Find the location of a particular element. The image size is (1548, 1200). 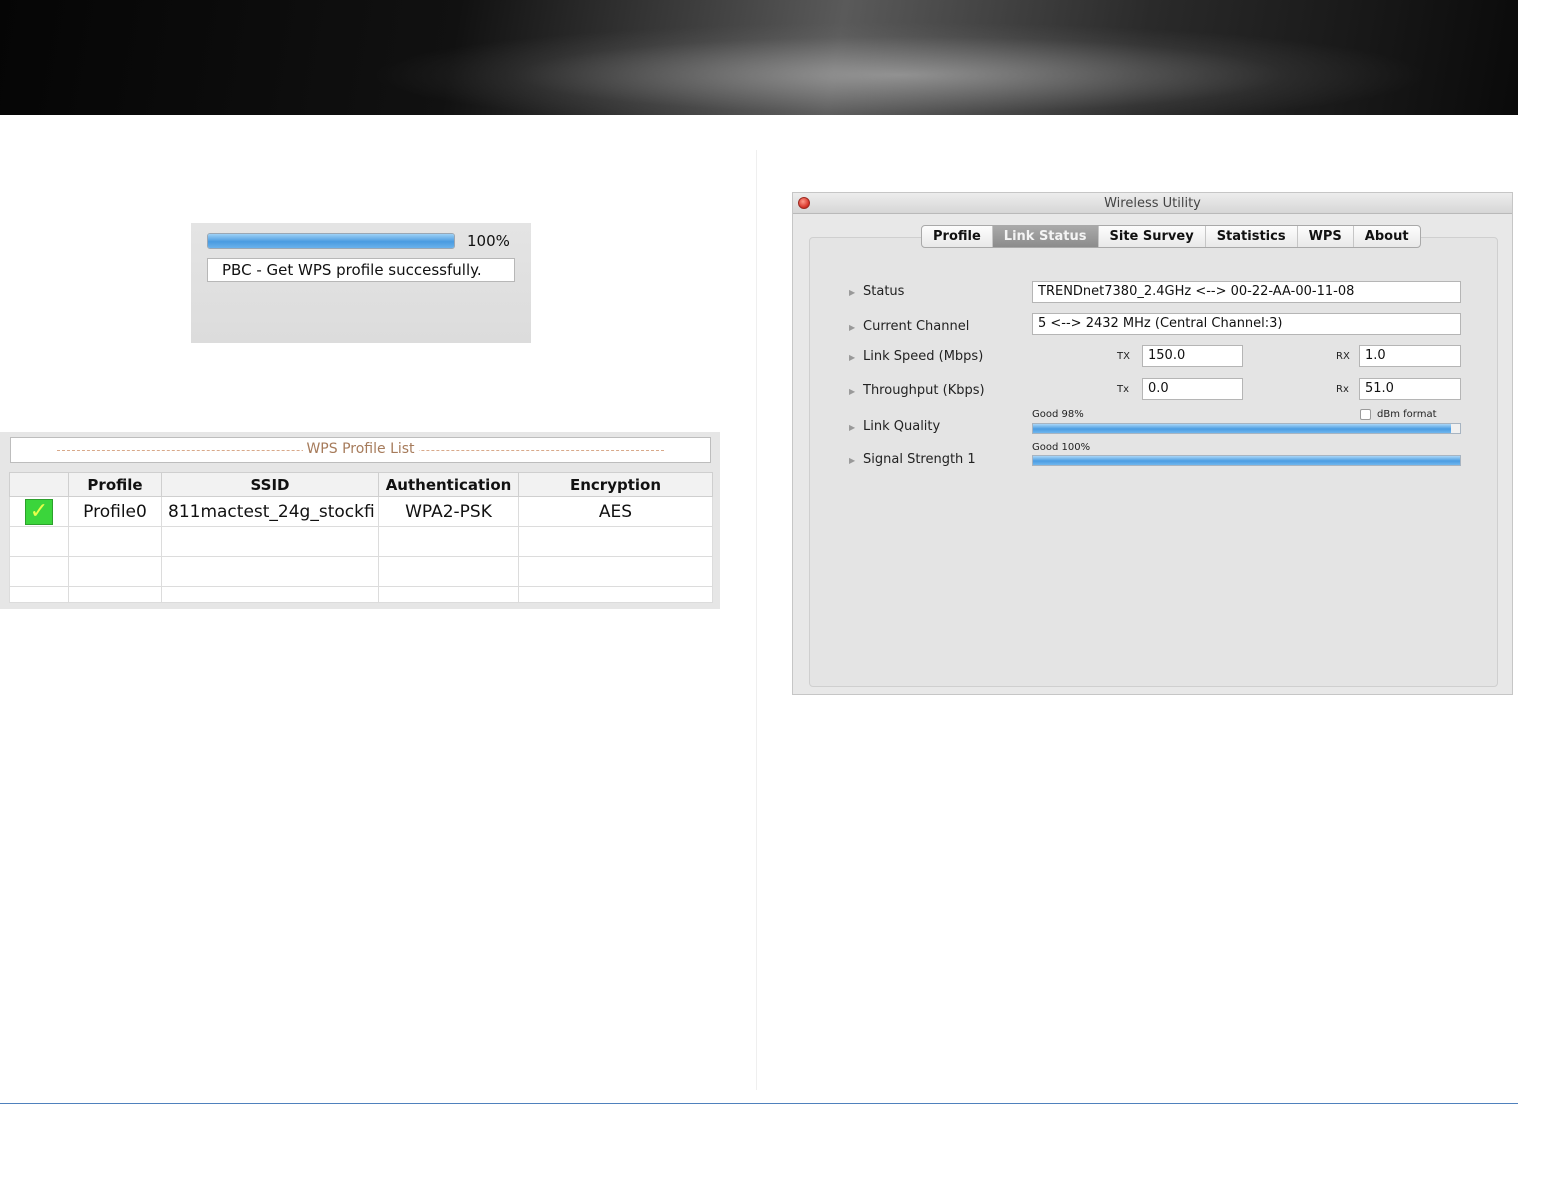

tab-statistics: Statistics is located at coordinates (1252, 236).